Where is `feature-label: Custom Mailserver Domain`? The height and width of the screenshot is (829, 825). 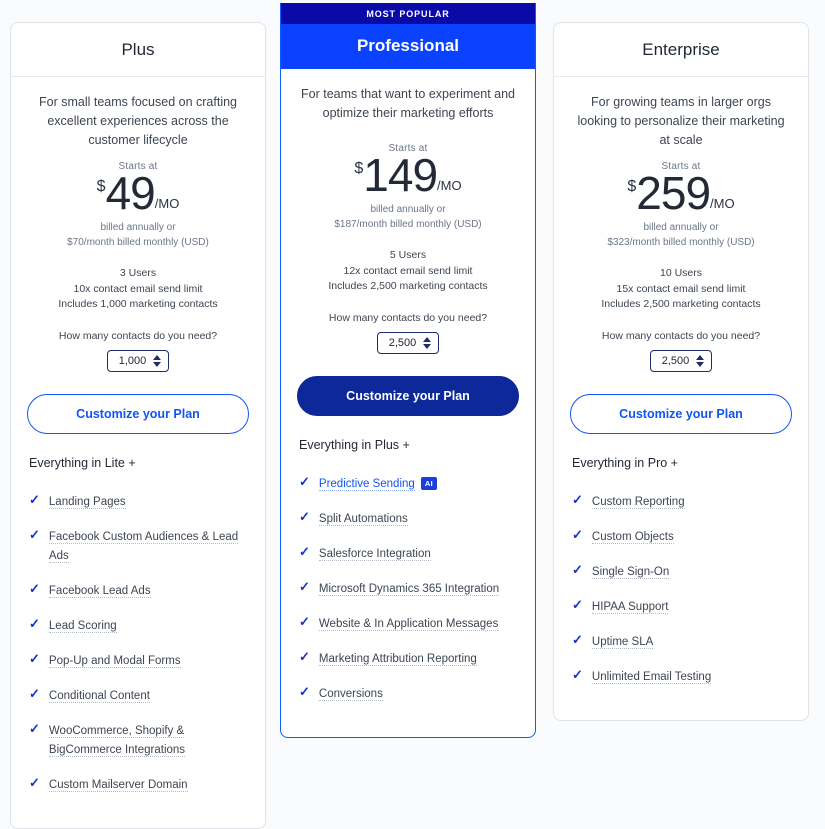 feature-label: Custom Mailserver Domain is located at coordinates (118, 785).